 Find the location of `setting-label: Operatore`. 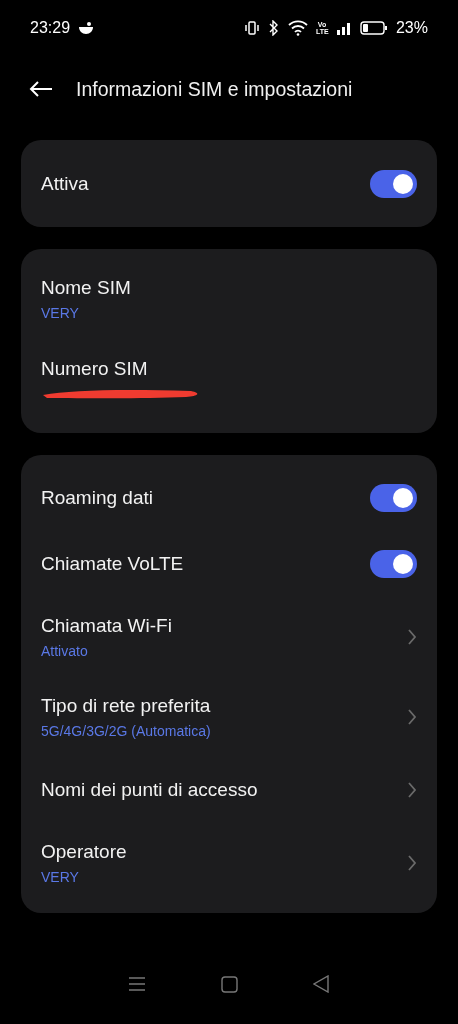

setting-label: Operatore is located at coordinates (84, 852).